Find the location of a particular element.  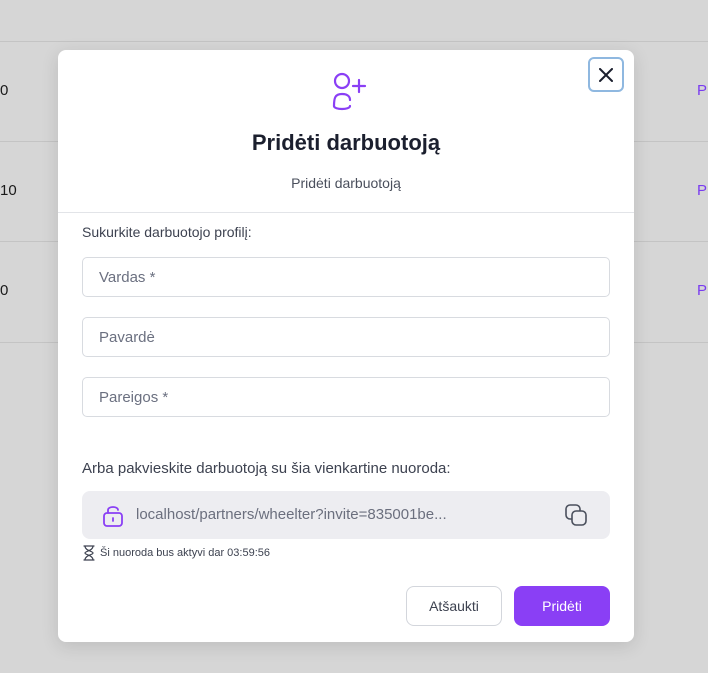

modal-subtitle: Pridėti darbuotoją is located at coordinates (346, 183).